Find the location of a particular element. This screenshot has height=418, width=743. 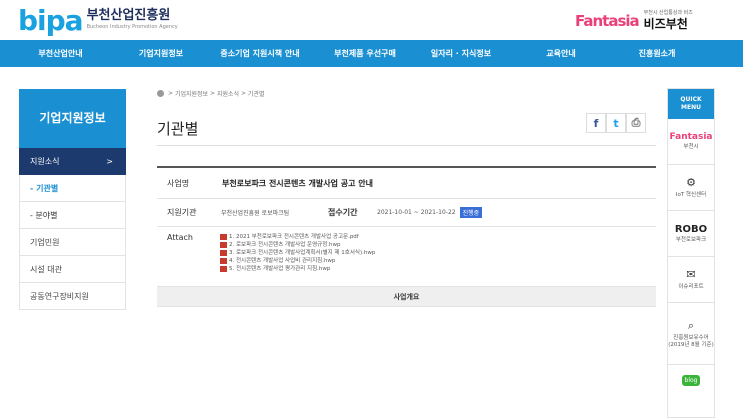

twitter-icon: t is located at coordinates (616, 123).